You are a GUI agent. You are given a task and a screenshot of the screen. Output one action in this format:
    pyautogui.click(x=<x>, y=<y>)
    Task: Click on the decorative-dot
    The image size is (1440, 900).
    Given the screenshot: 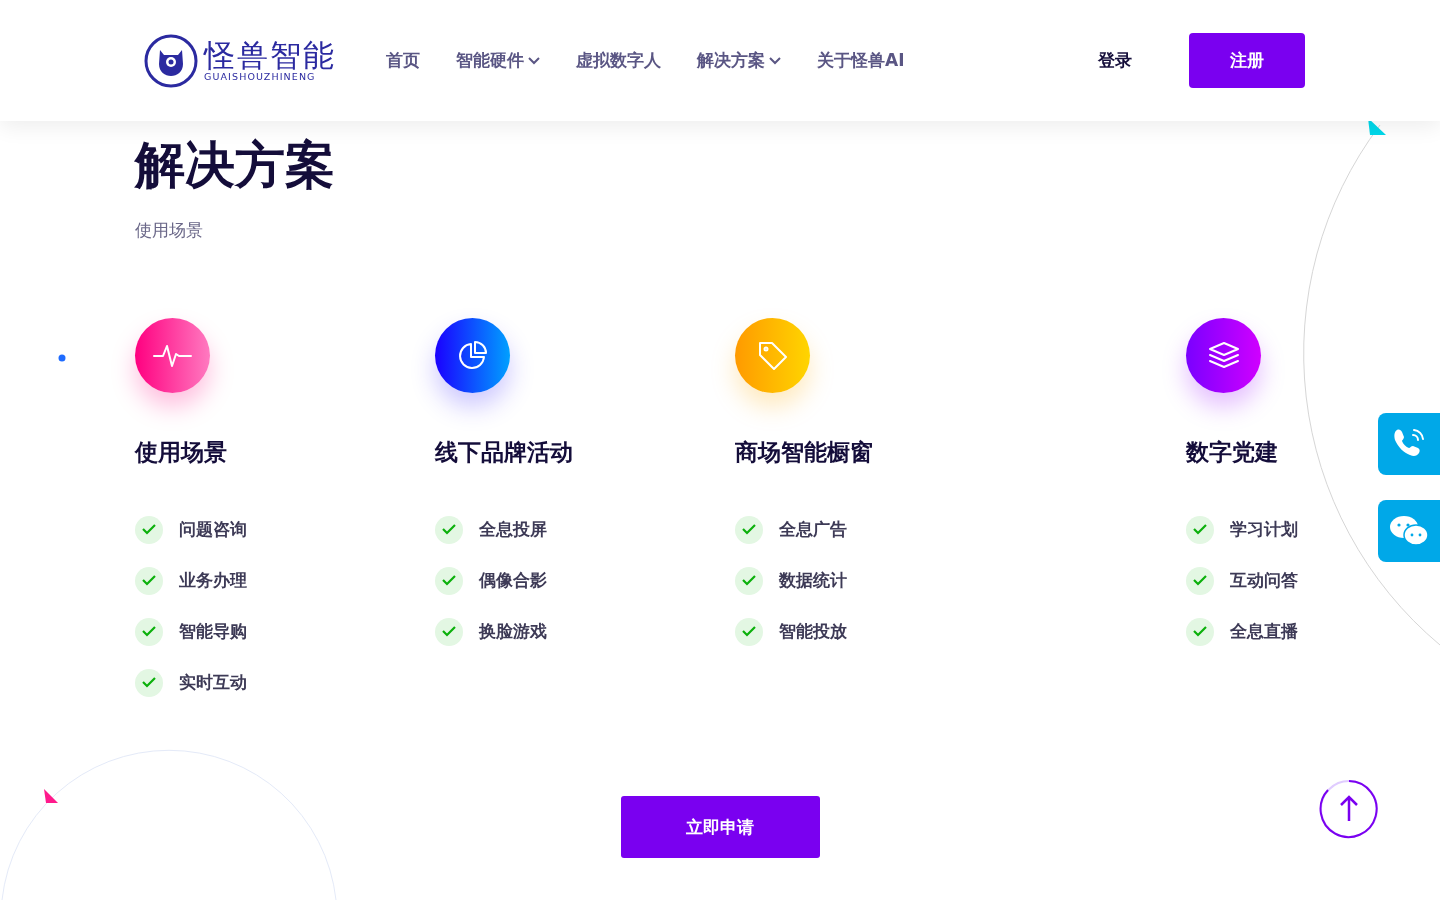 What is the action you would take?
    pyautogui.click(x=62, y=358)
    